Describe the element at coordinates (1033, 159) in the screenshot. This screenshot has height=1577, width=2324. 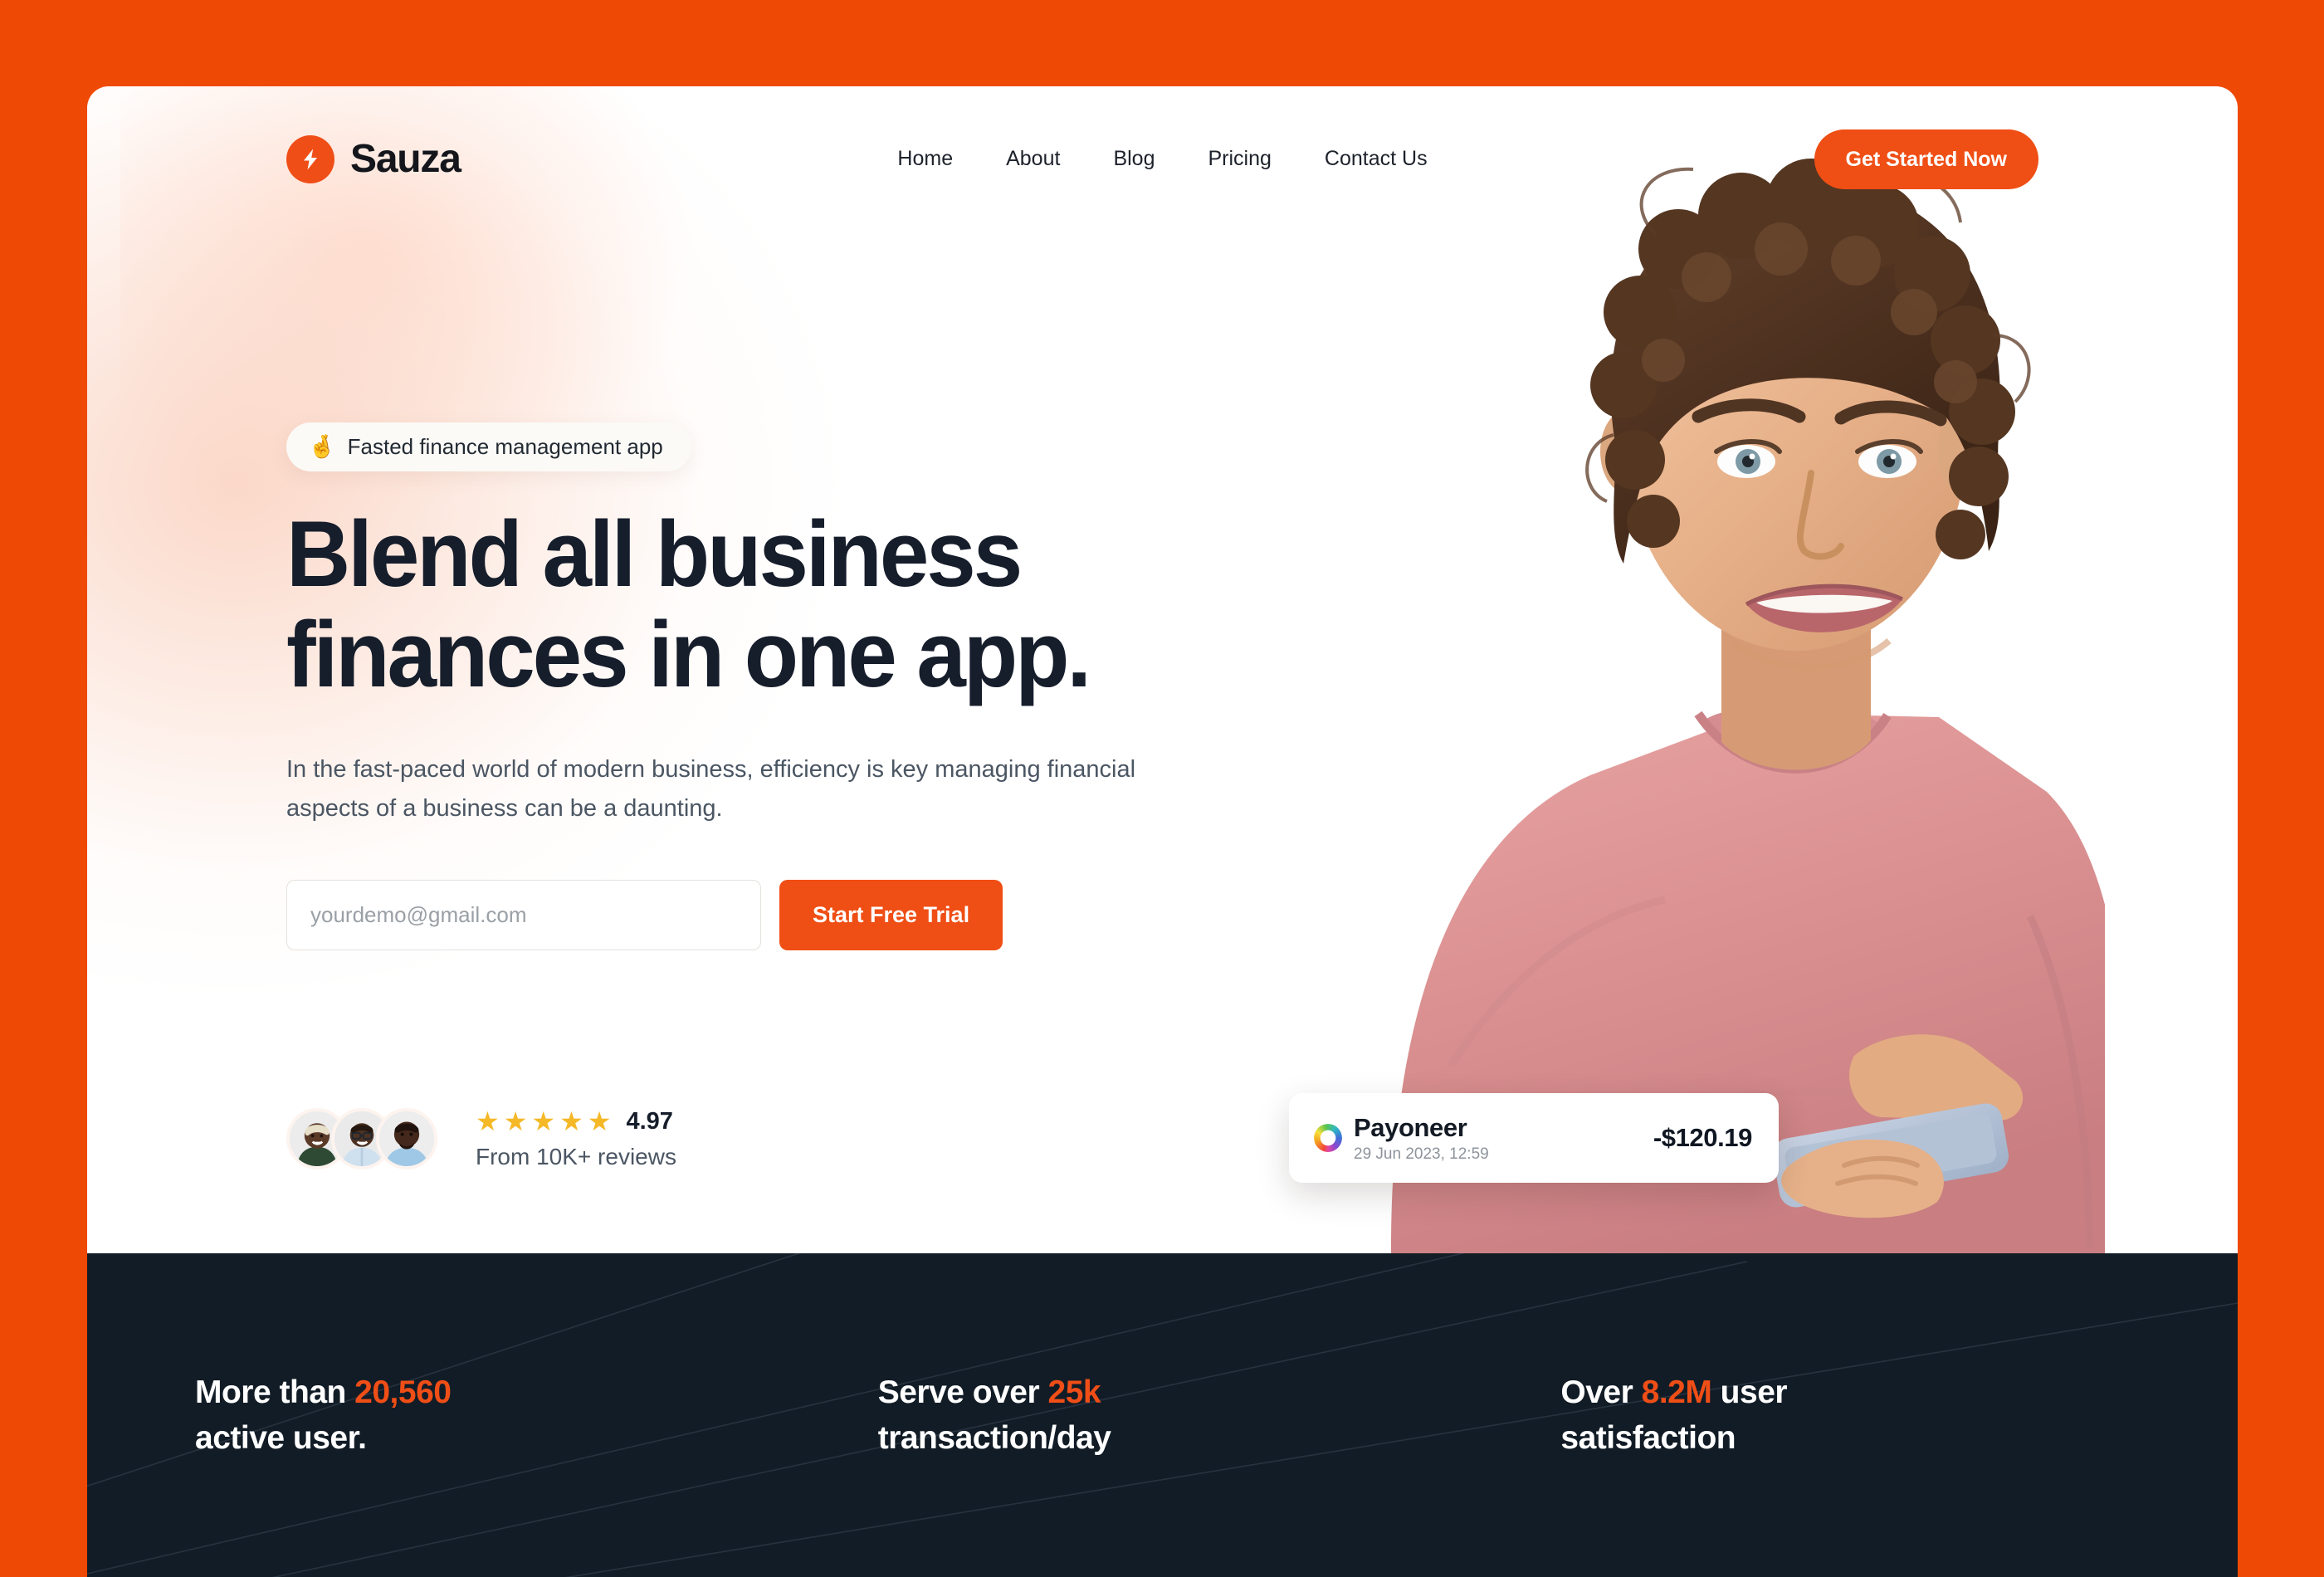
I see `nav-item-about: About` at that location.